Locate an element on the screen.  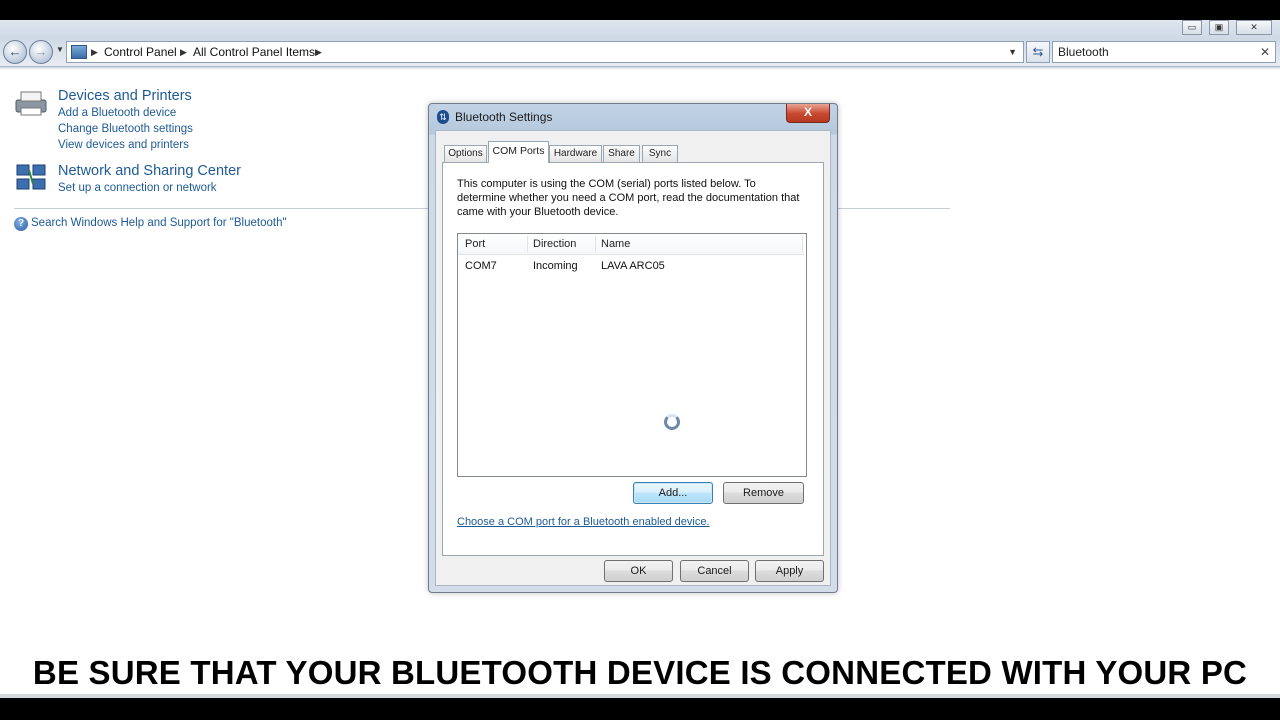
tab-hardware: Hardware is located at coordinates (575, 153).